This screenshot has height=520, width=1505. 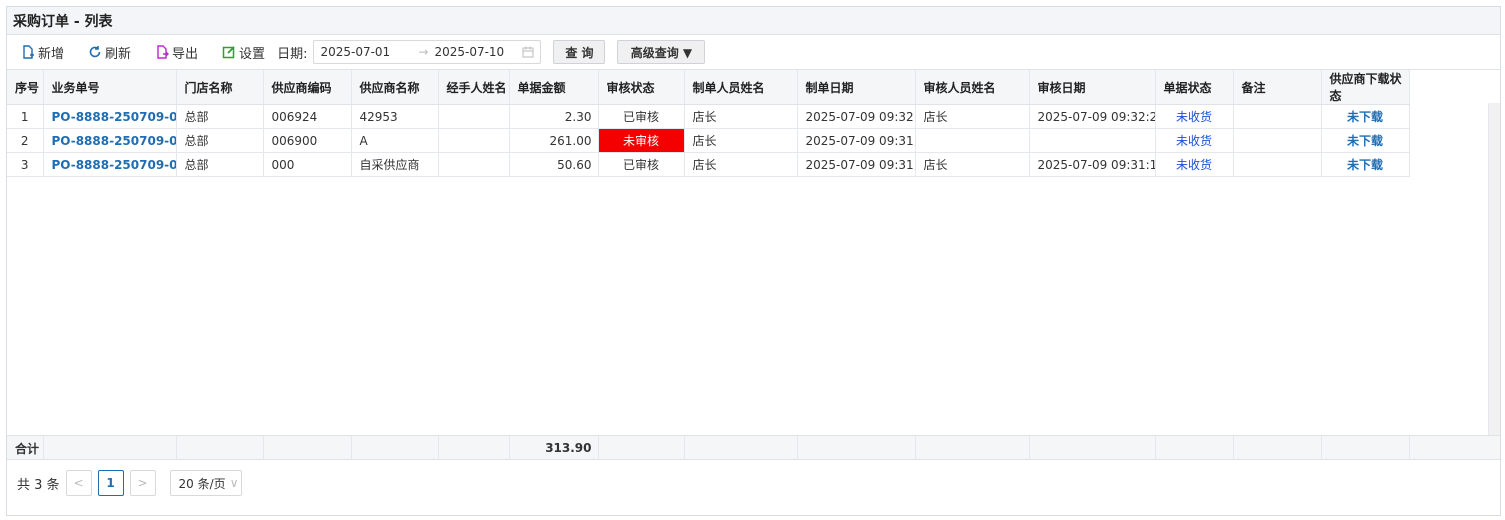 I want to click on cell-amount: 2.30, so click(x=554, y=116).